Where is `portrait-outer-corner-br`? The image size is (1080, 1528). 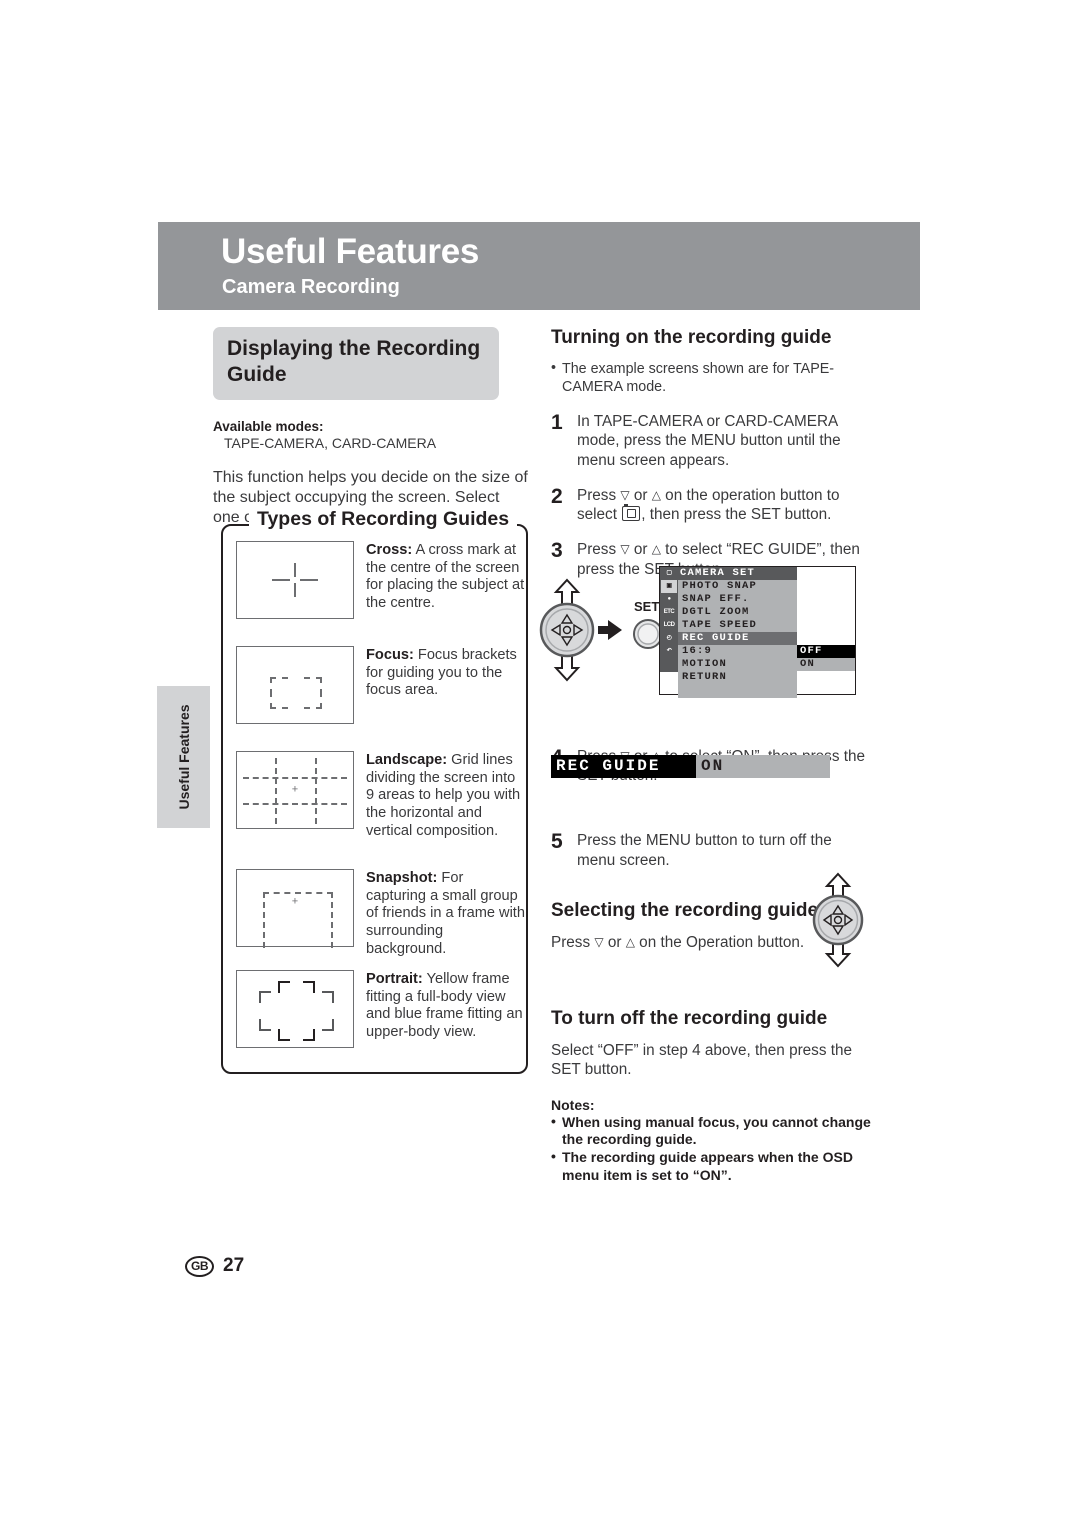
portrait-outer-corner-br is located at coordinates (328, 1025).